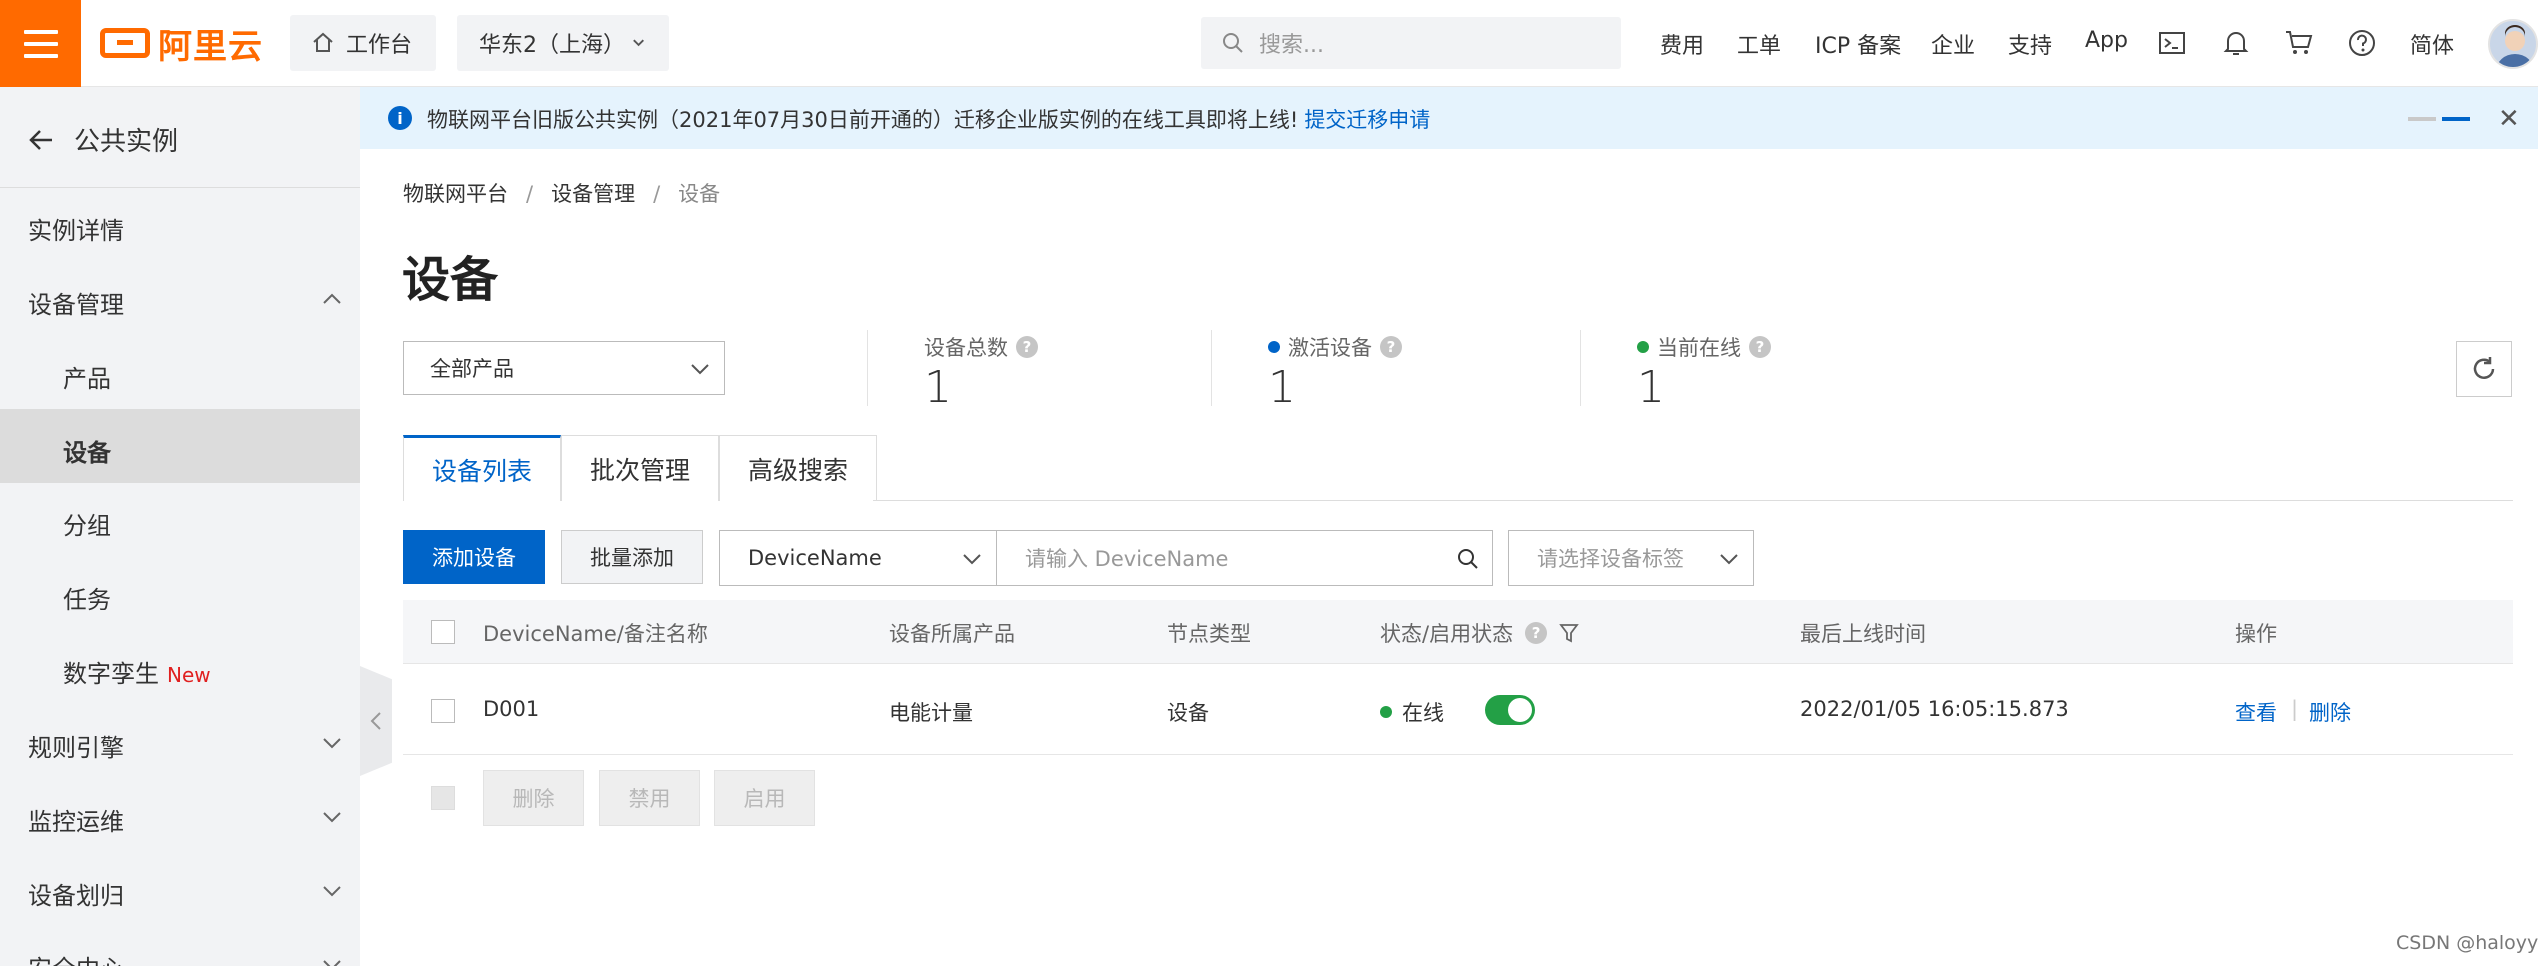  Describe the element at coordinates (1127, 559) in the screenshot. I see `device-search-placeholder: 请输入 DeviceName` at that location.